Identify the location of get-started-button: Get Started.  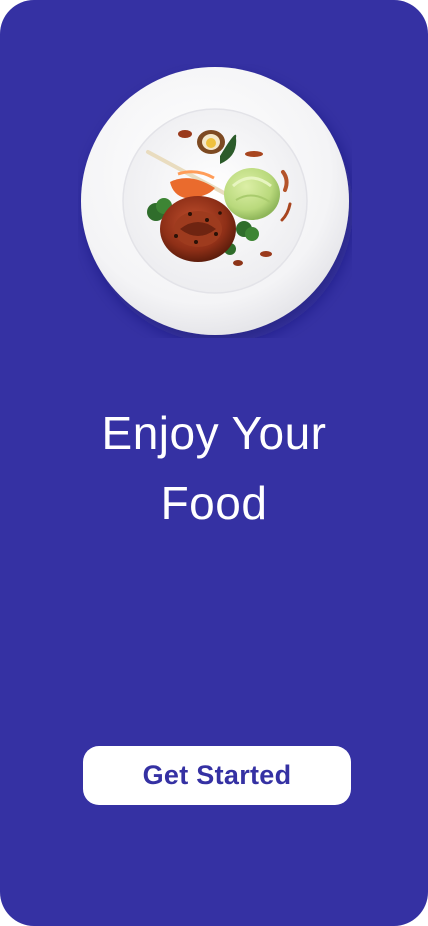
(217, 775).